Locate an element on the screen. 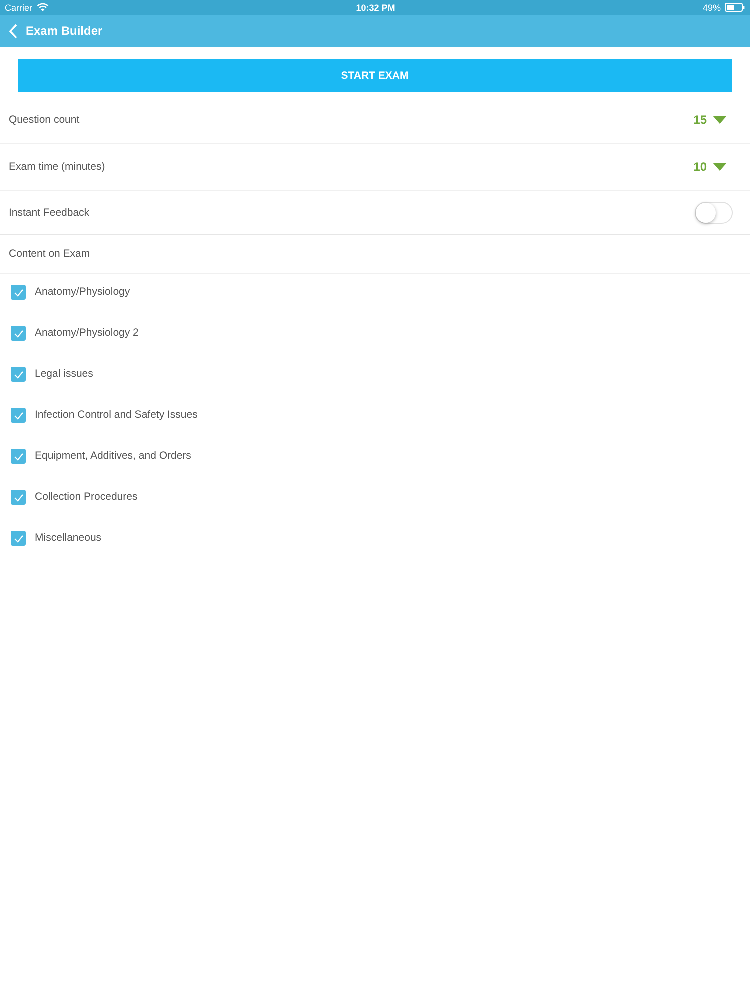 The image size is (750, 1000). topic-label: Collection Procedures is located at coordinates (86, 497).